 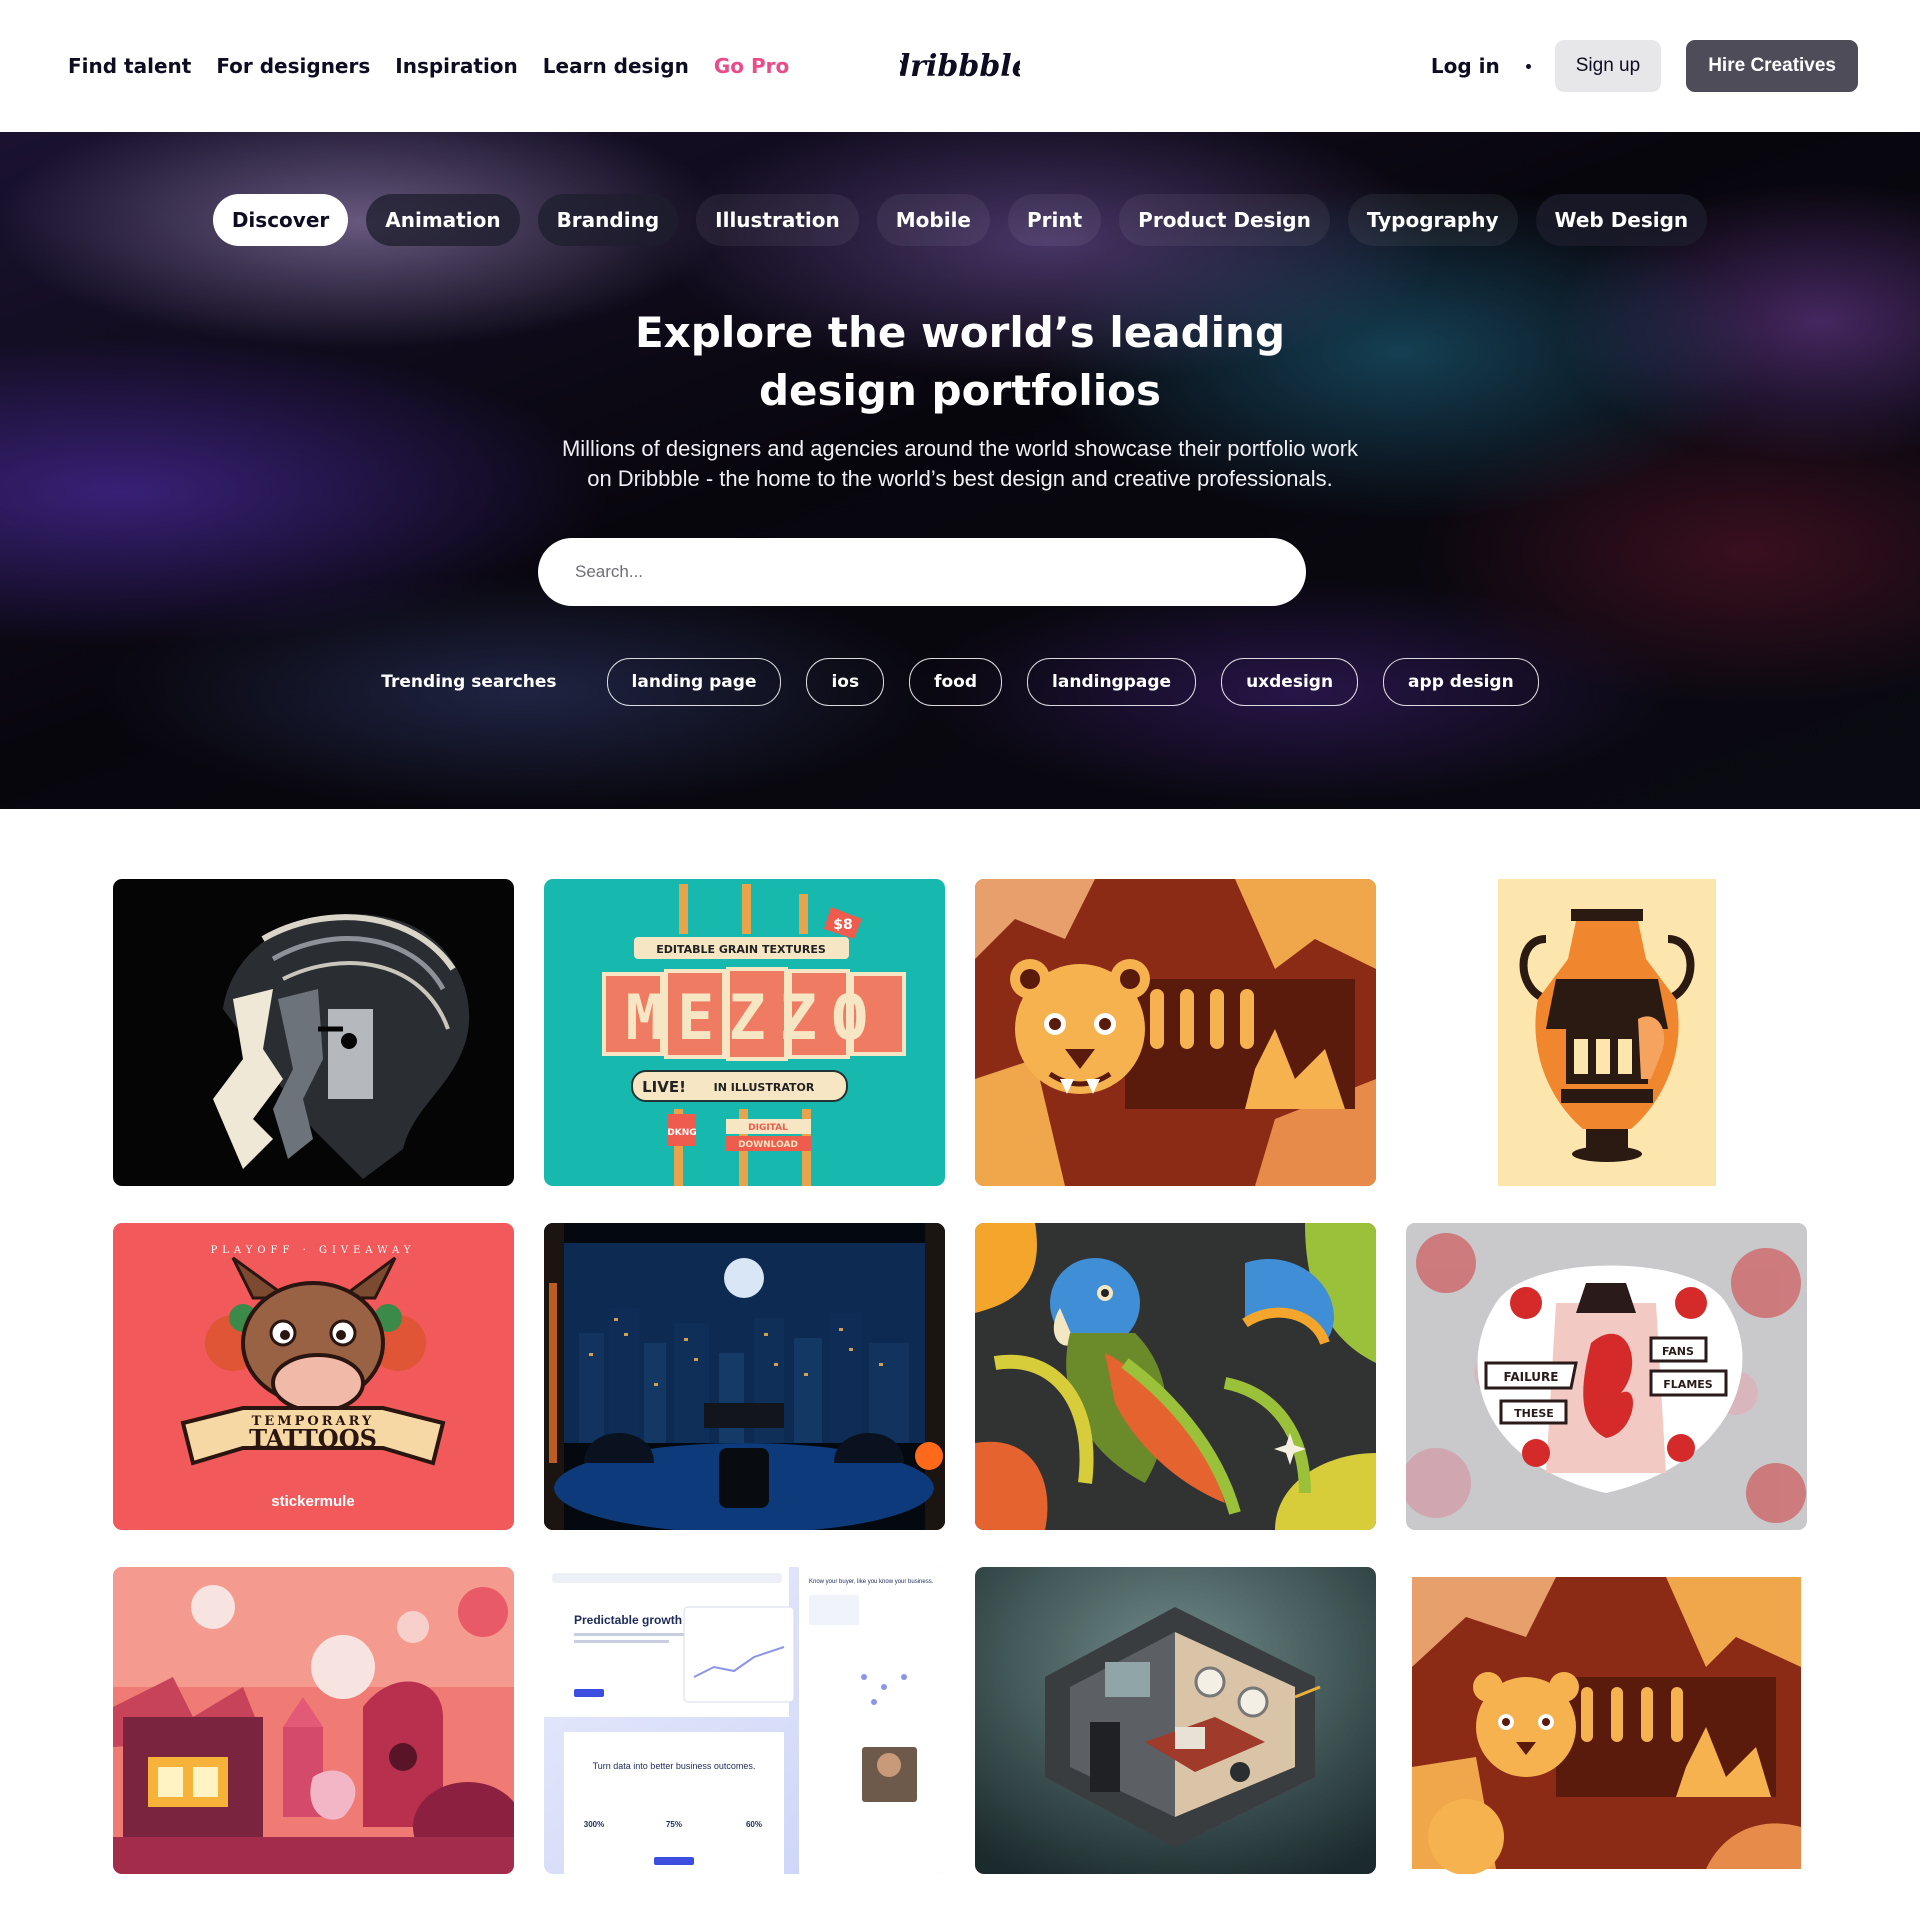 What do you see at coordinates (313, 1250) in the screenshot?
I see `tattoos-top-text: PLAYOFF · GIVEAWAY` at bounding box center [313, 1250].